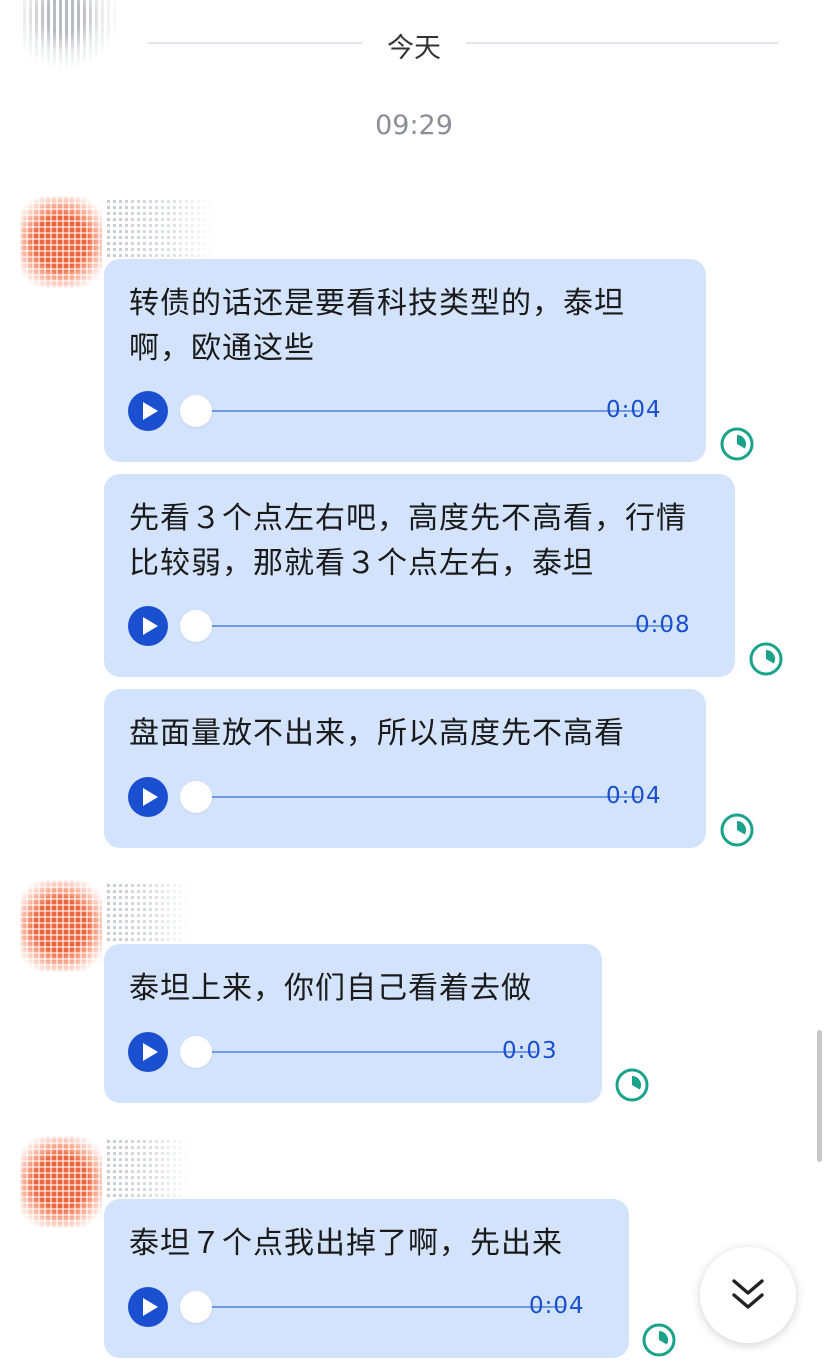 The height and width of the screenshot is (1368, 828). What do you see at coordinates (408, 541) in the screenshot?
I see `voice-transcript: 先看３个点左右吧，高度先不高看，行情比较弱，那就看３个点左右，泰坦` at bounding box center [408, 541].